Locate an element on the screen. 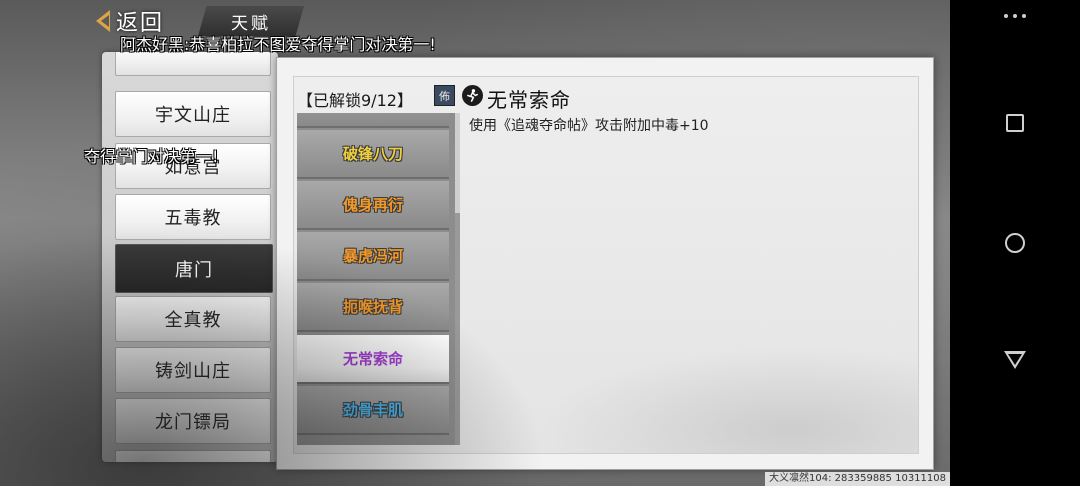 The image size is (1080, 486). talent-label: 暴虎冯河 is located at coordinates (372, 256).